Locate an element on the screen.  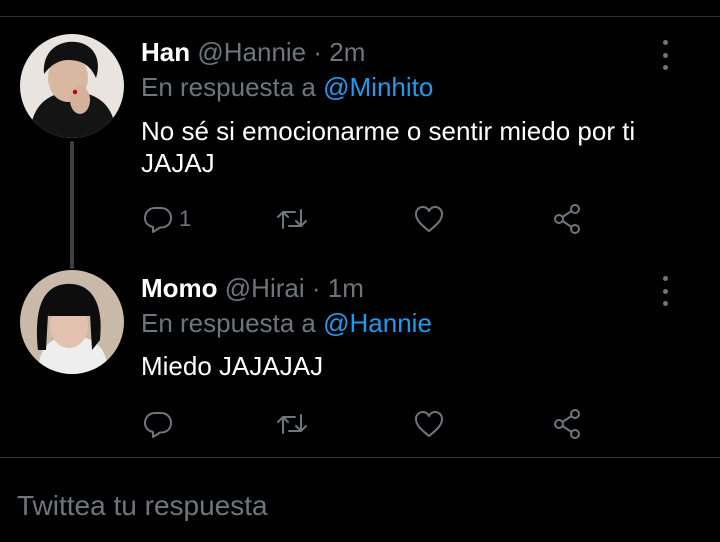
reply-context: En respuesta a @Minhito is located at coordinates (287, 87).